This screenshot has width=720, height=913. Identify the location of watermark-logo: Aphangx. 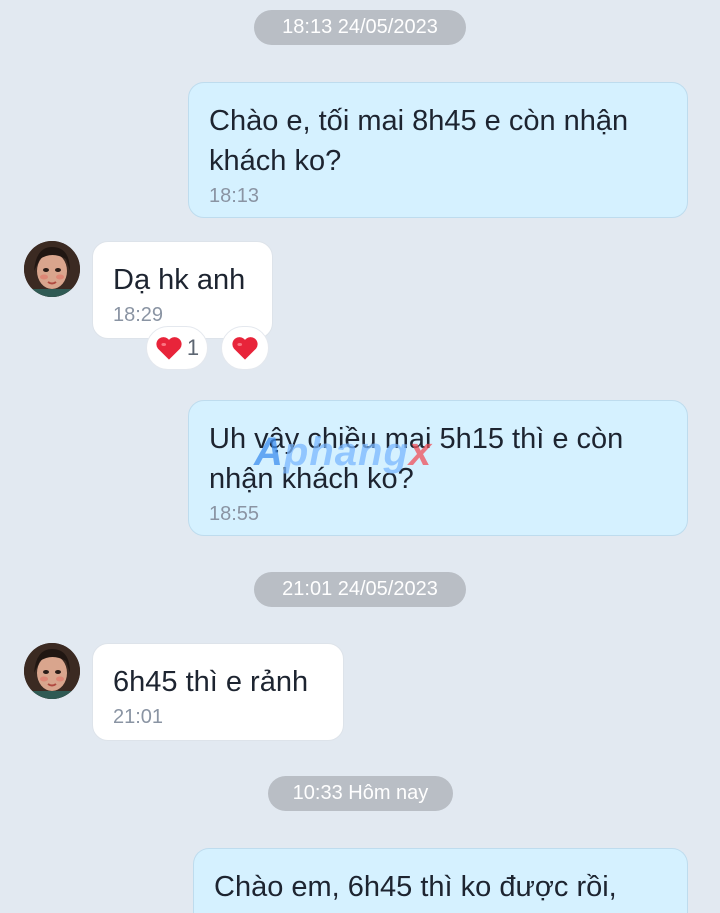
(343, 452).